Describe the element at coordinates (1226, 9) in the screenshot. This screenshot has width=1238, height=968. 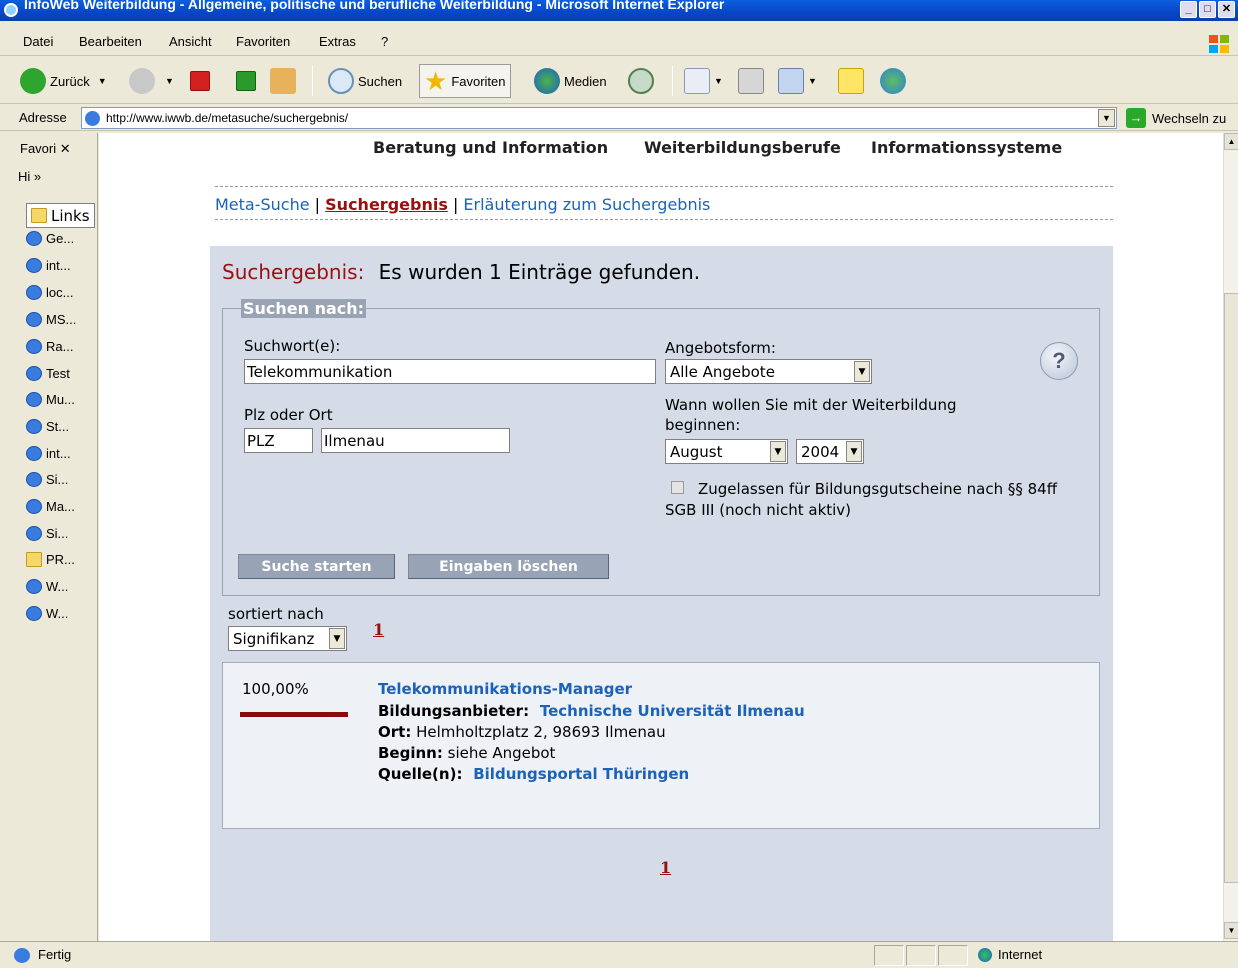
I see `close-button: ✕` at that location.